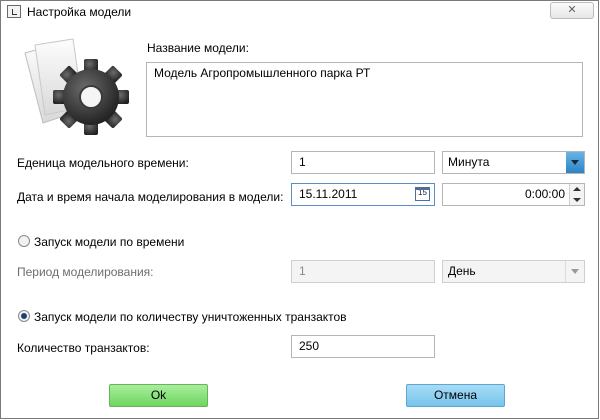 Image resolution: width=600 pixels, height=420 pixels. I want to click on transactions-count-value: 250, so click(309, 346).